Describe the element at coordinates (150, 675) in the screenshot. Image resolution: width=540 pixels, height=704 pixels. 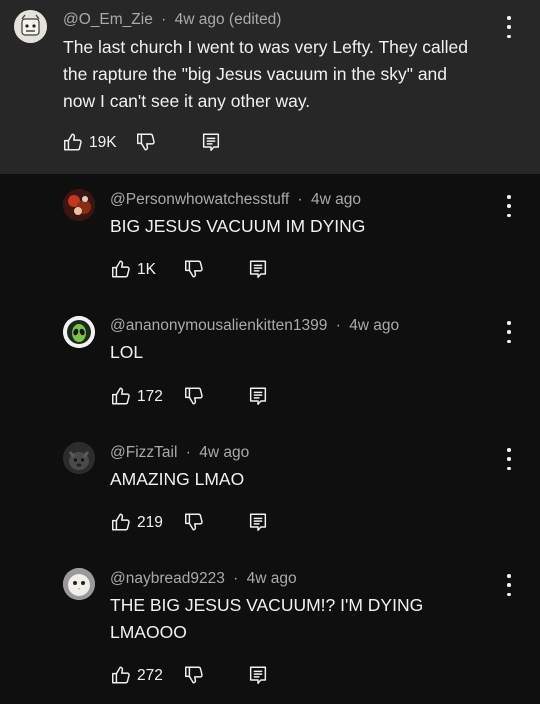
I see `like-count: 272` at that location.